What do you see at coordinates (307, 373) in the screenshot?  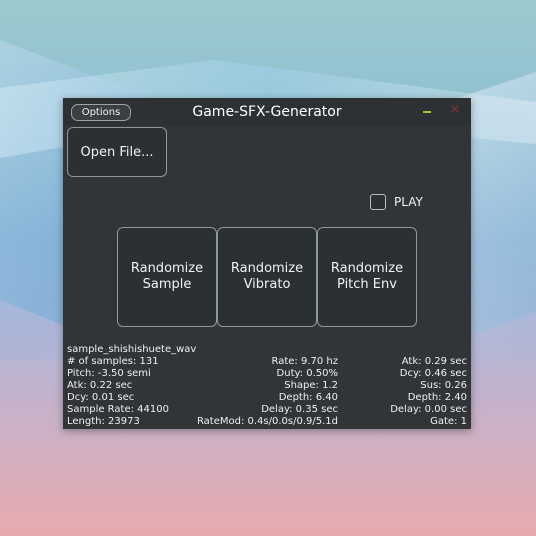 I see `vibrato-duty: Duty: 0.50%` at bounding box center [307, 373].